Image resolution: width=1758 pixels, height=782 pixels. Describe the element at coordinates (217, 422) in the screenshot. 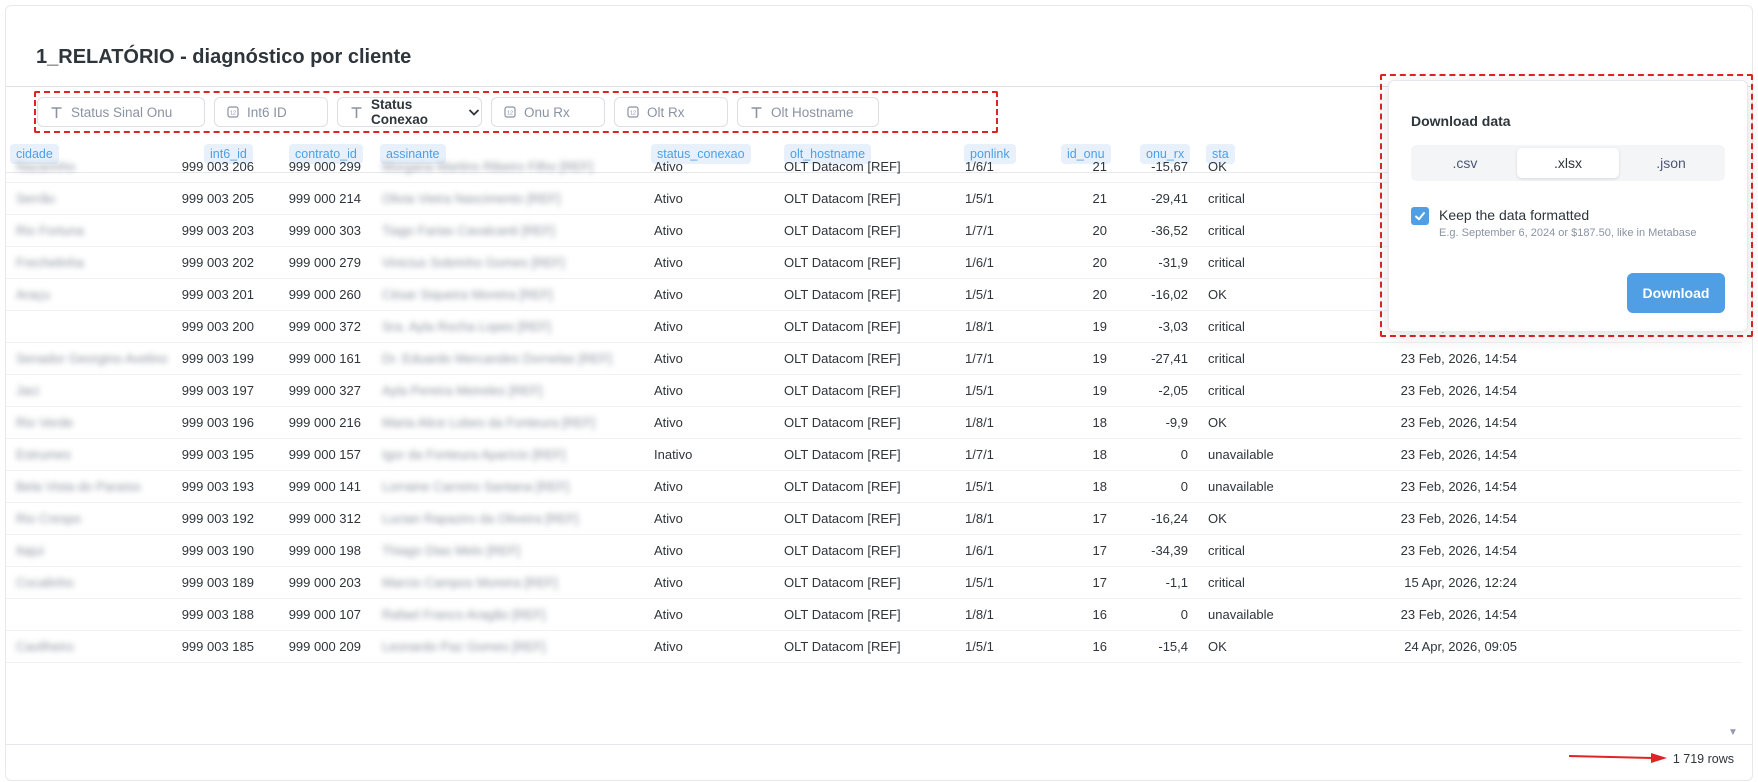

I see `cell-int6-id: 999 003 196` at that location.